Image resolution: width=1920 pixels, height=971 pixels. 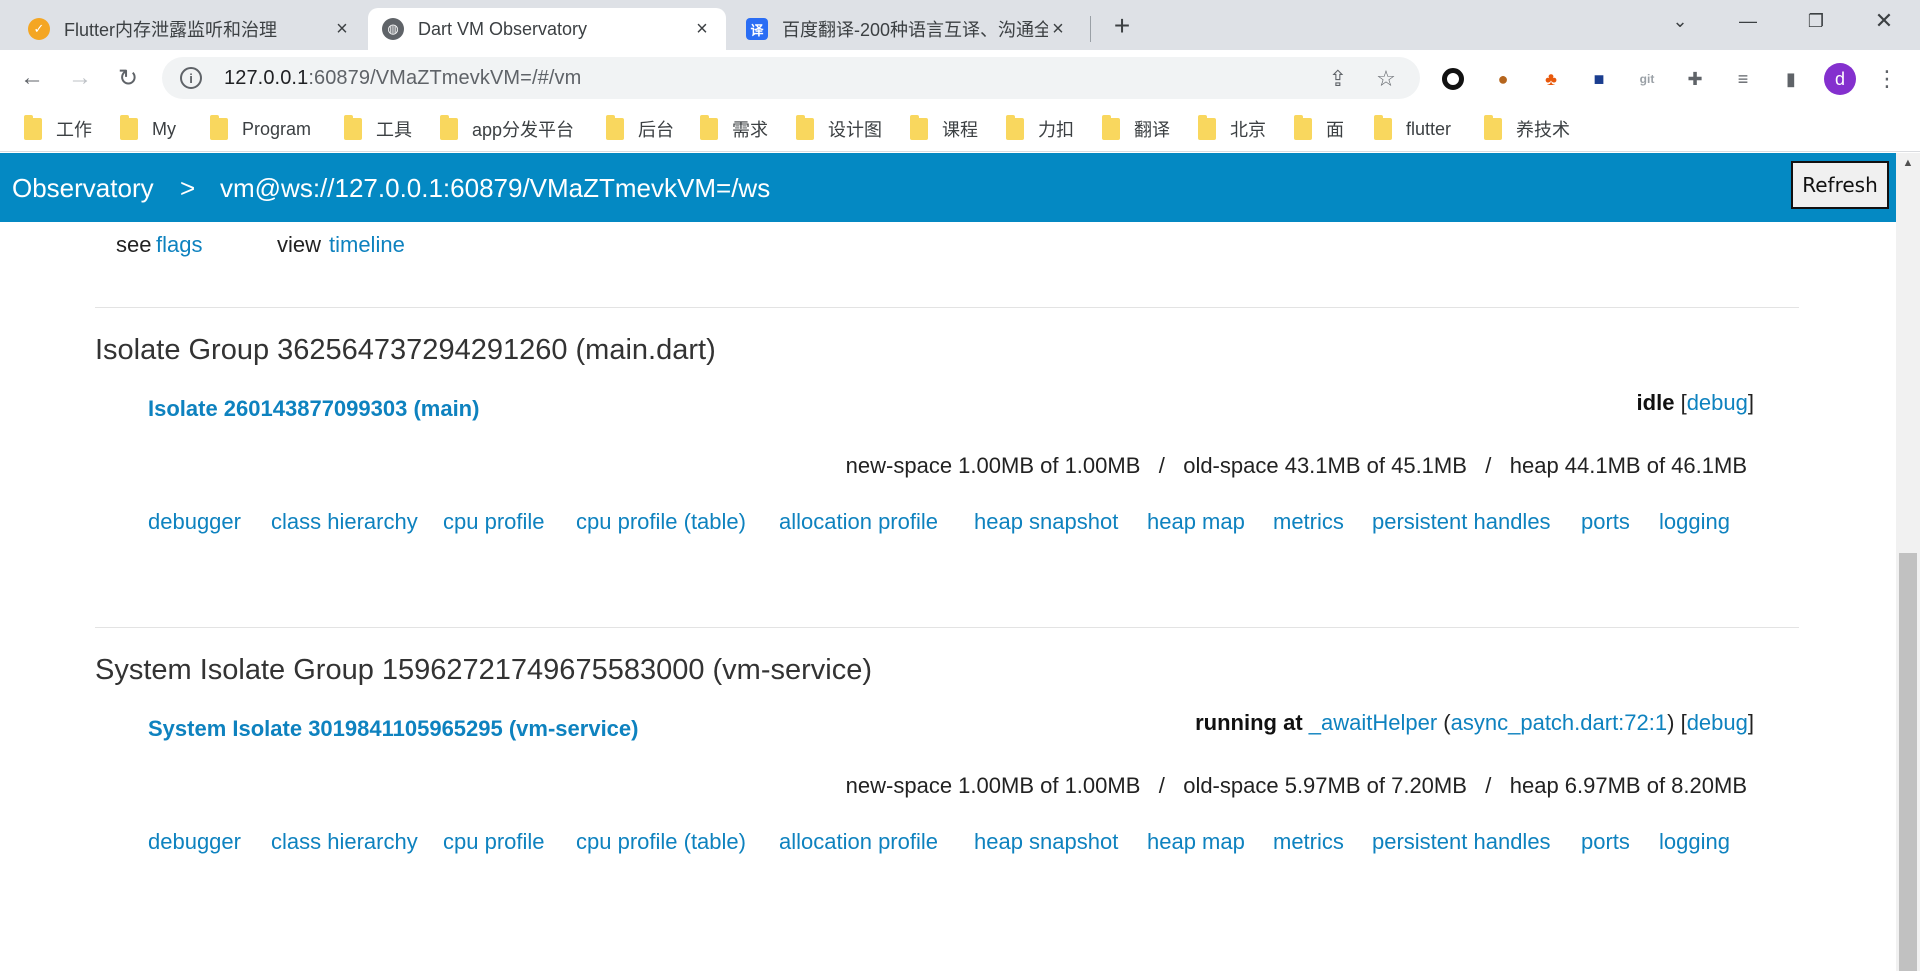 I want to click on function-link: _awaitHelper, so click(x=1373, y=722).